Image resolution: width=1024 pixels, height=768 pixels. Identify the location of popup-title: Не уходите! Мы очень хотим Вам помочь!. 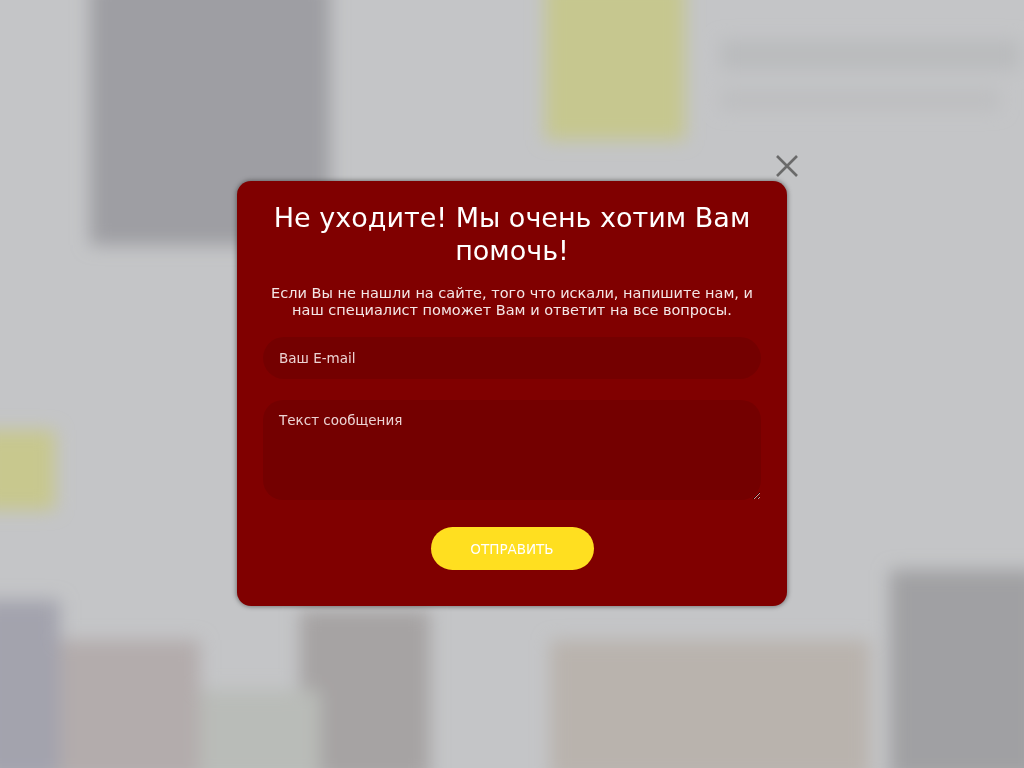
(512, 234).